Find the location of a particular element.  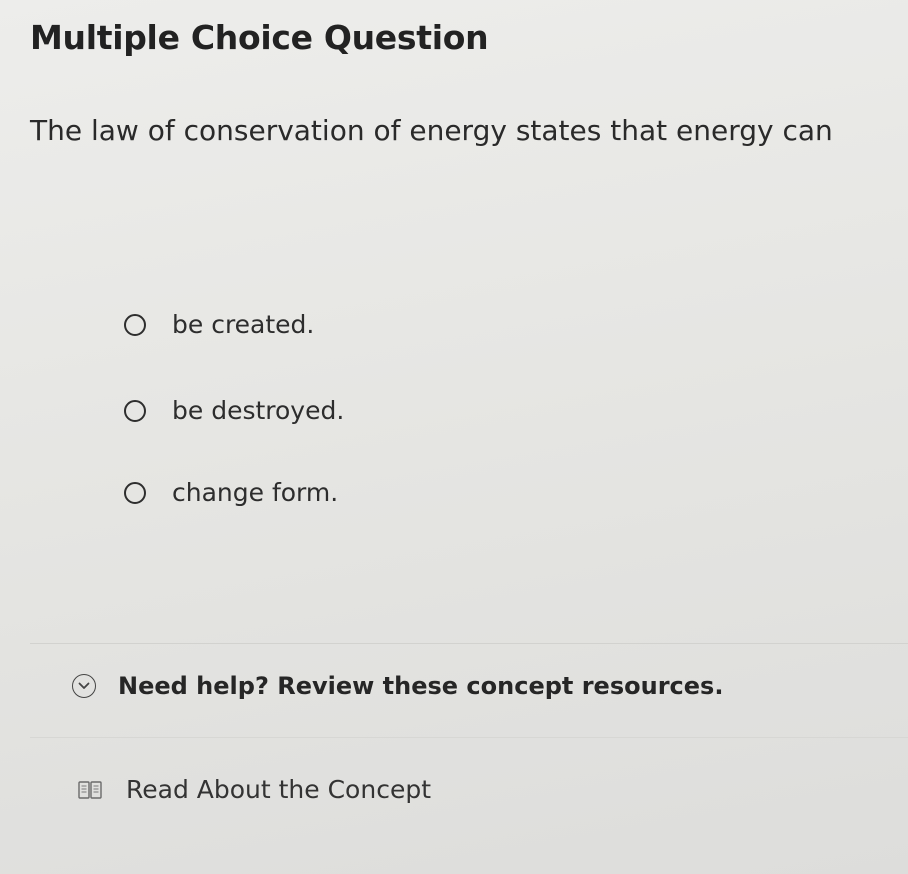

question-title: Multiple Choice Question is located at coordinates (259, 37).